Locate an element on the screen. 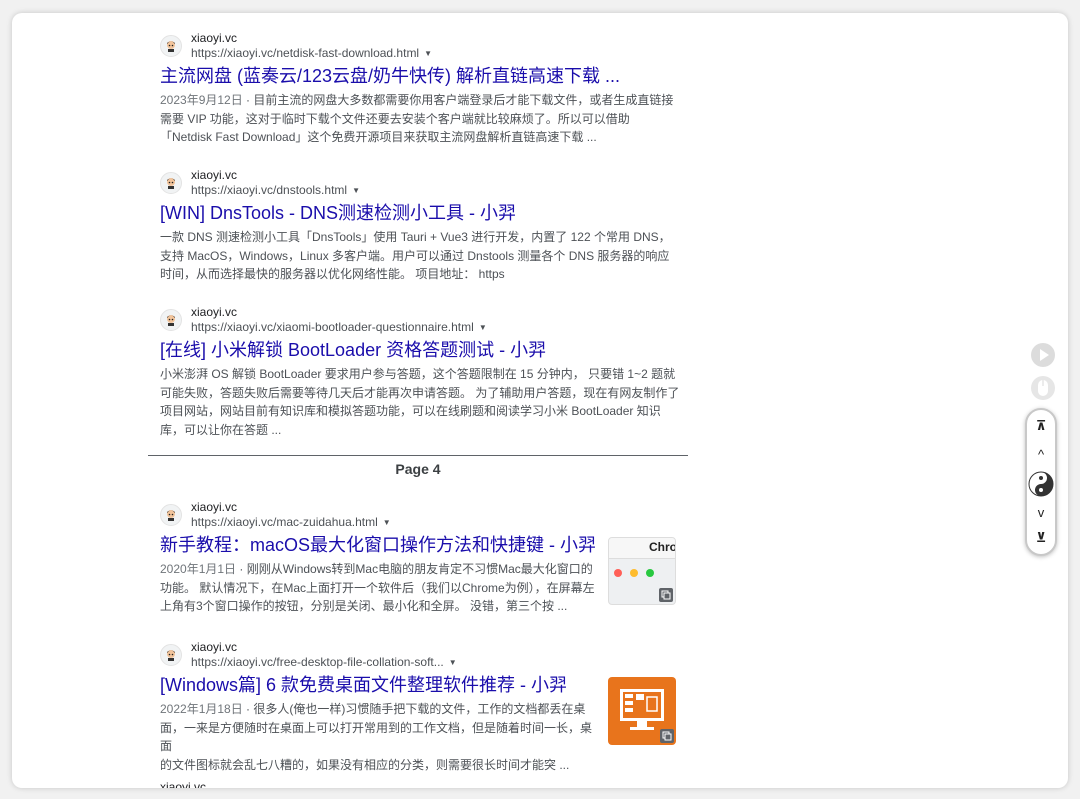 Image resolution: width=1080 pixels, height=799 pixels. result-title-link: 新手教程：macOS最大化窗口操作方法和快捷键 - 小羿 is located at coordinates (380, 545).